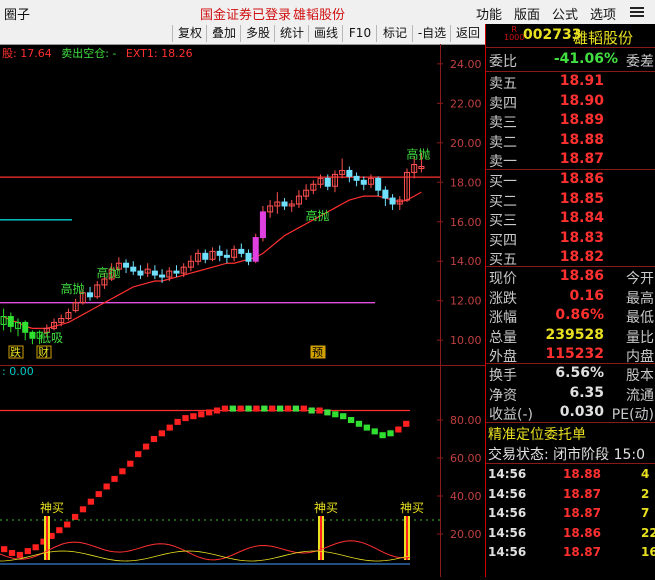 This screenshot has height=580, width=655. What do you see at coordinates (43, 352) in the screenshot?
I see `event-marker: 财` at bounding box center [43, 352].